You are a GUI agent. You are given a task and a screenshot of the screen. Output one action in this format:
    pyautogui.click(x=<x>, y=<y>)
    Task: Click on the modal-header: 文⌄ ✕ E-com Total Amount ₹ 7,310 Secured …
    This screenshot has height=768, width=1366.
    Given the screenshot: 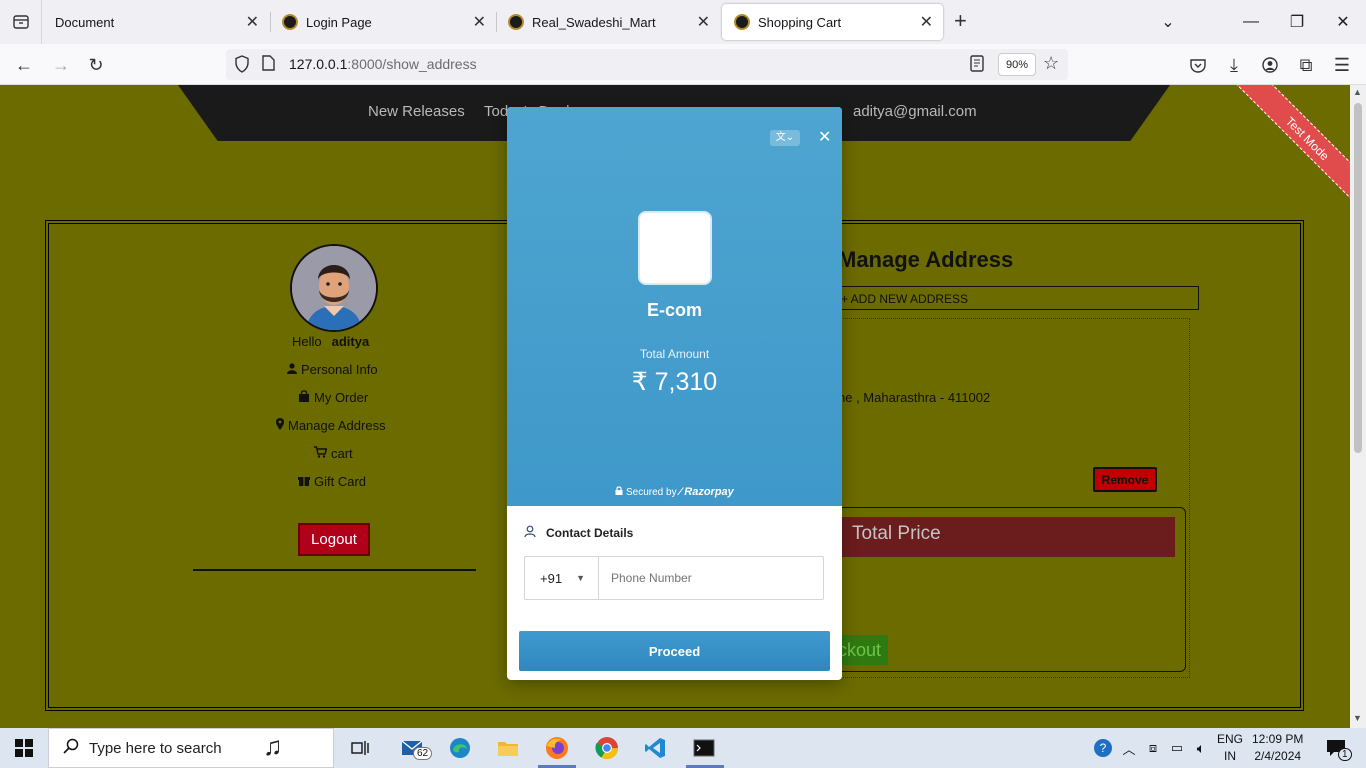 What is the action you would take?
    pyautogui.click(x=674, y=306)
    